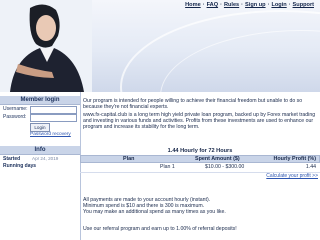 The width and height of the screenshot is (320, 240). What do you see at coordinates (303, 5) in the screenshot?
I see `nav-support-link: Support` at bounding box center [303, 5].